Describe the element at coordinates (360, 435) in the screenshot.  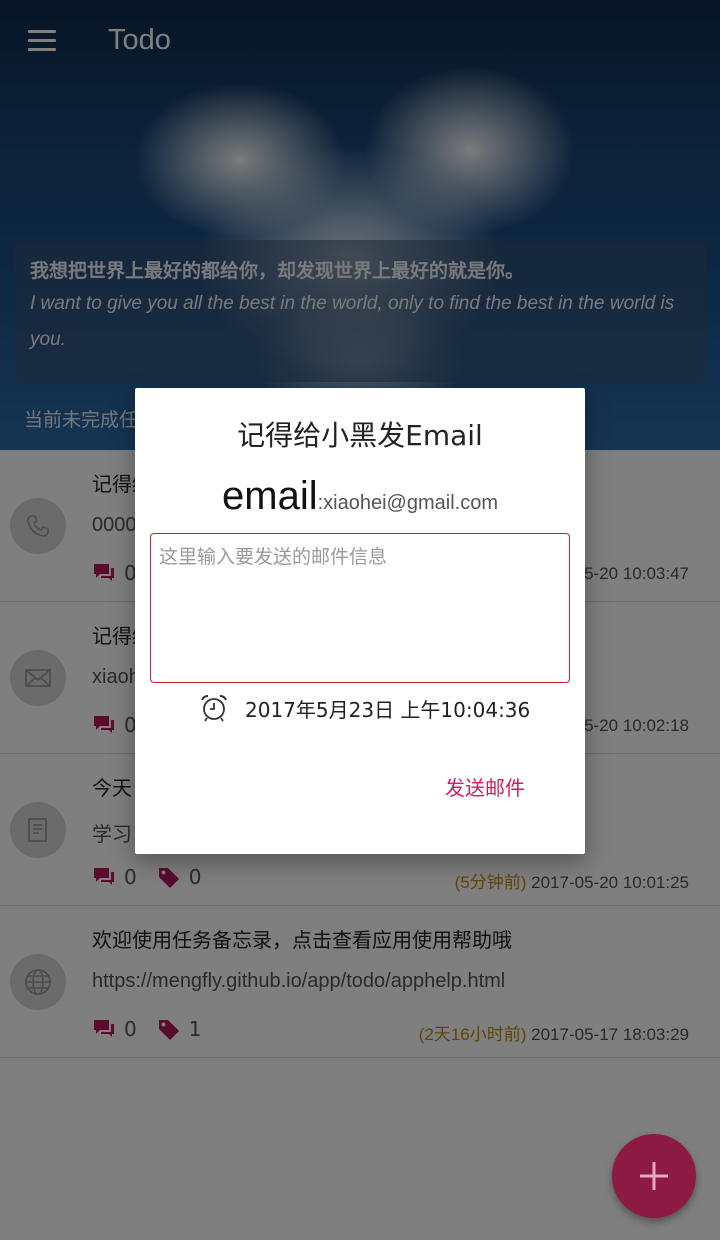
I see `dialog-title: 记得给小黑发Email` at that location.